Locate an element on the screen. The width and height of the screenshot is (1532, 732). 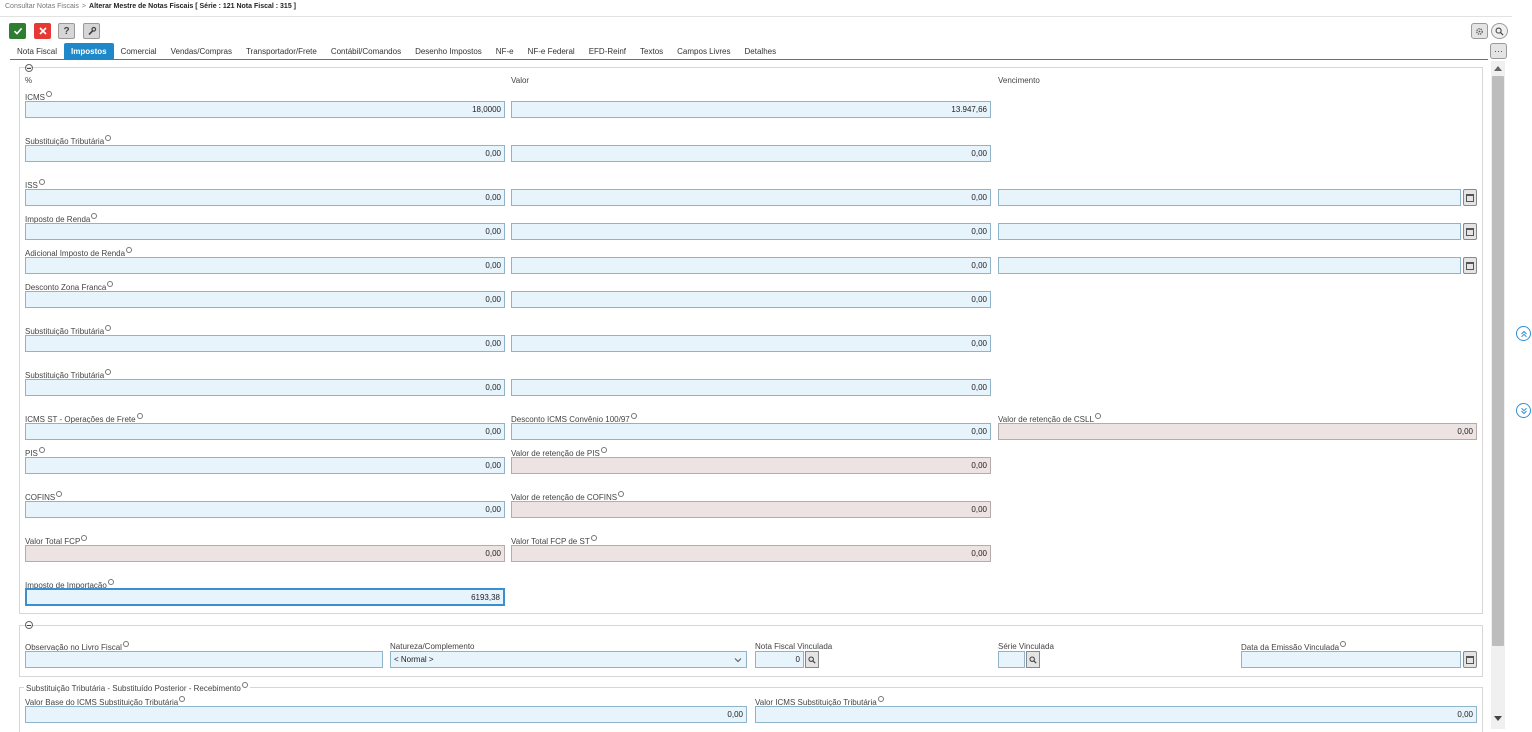
icms-st-frete-field: 0,00 is located at coordinates (265, 431).